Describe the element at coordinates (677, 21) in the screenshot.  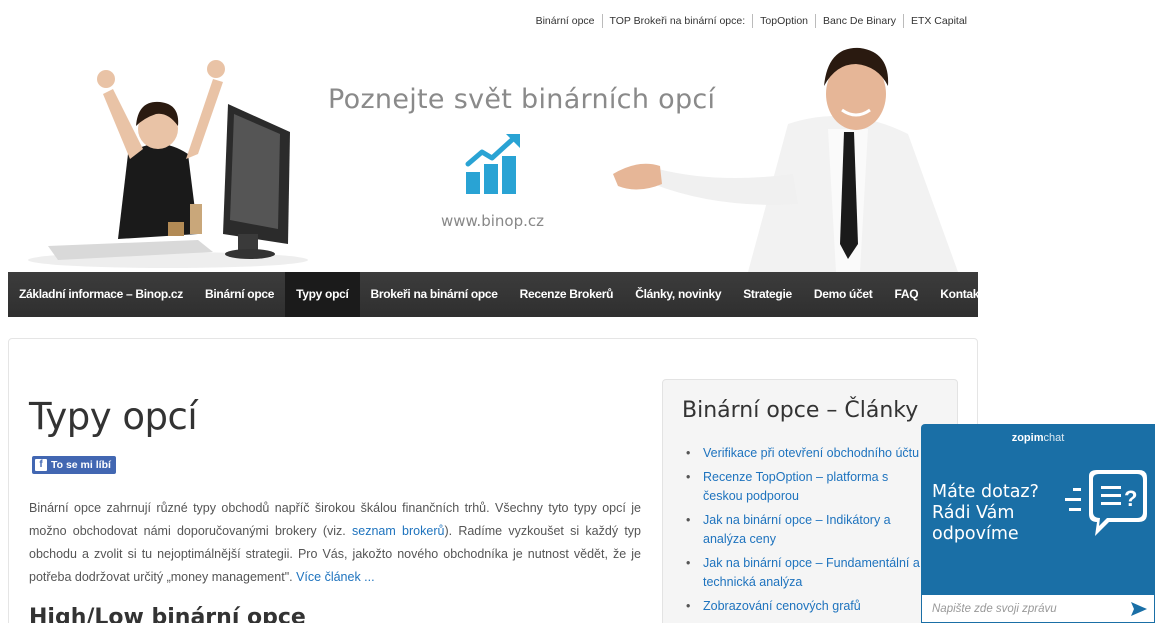
I see `toplink-top-brokers: TOP Brokeři na binární opce:` at that location.